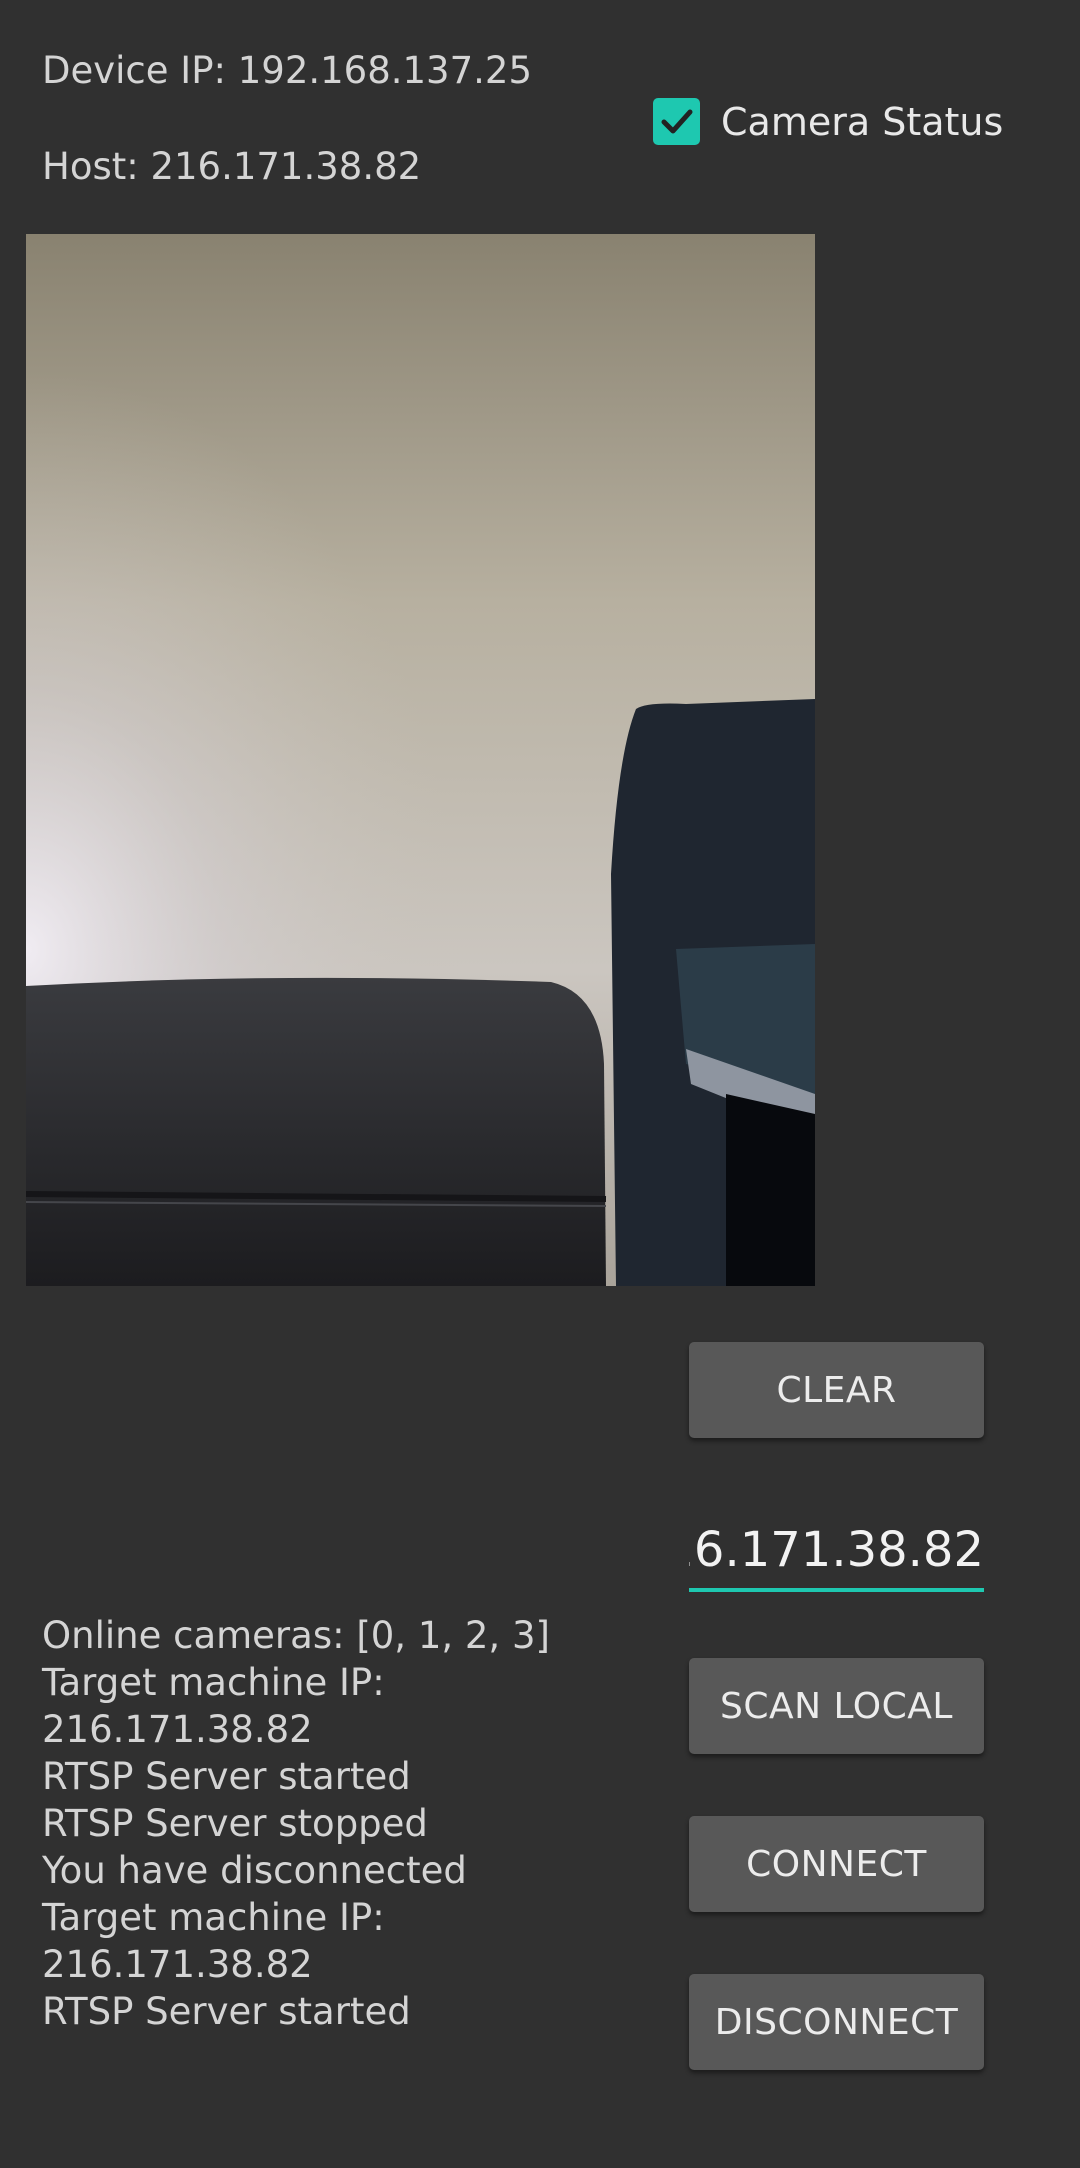 The width and height of the screenshot is (1080, 2168). I want to click on camera-status-checkbox: Camera Status, so click(828, 121).